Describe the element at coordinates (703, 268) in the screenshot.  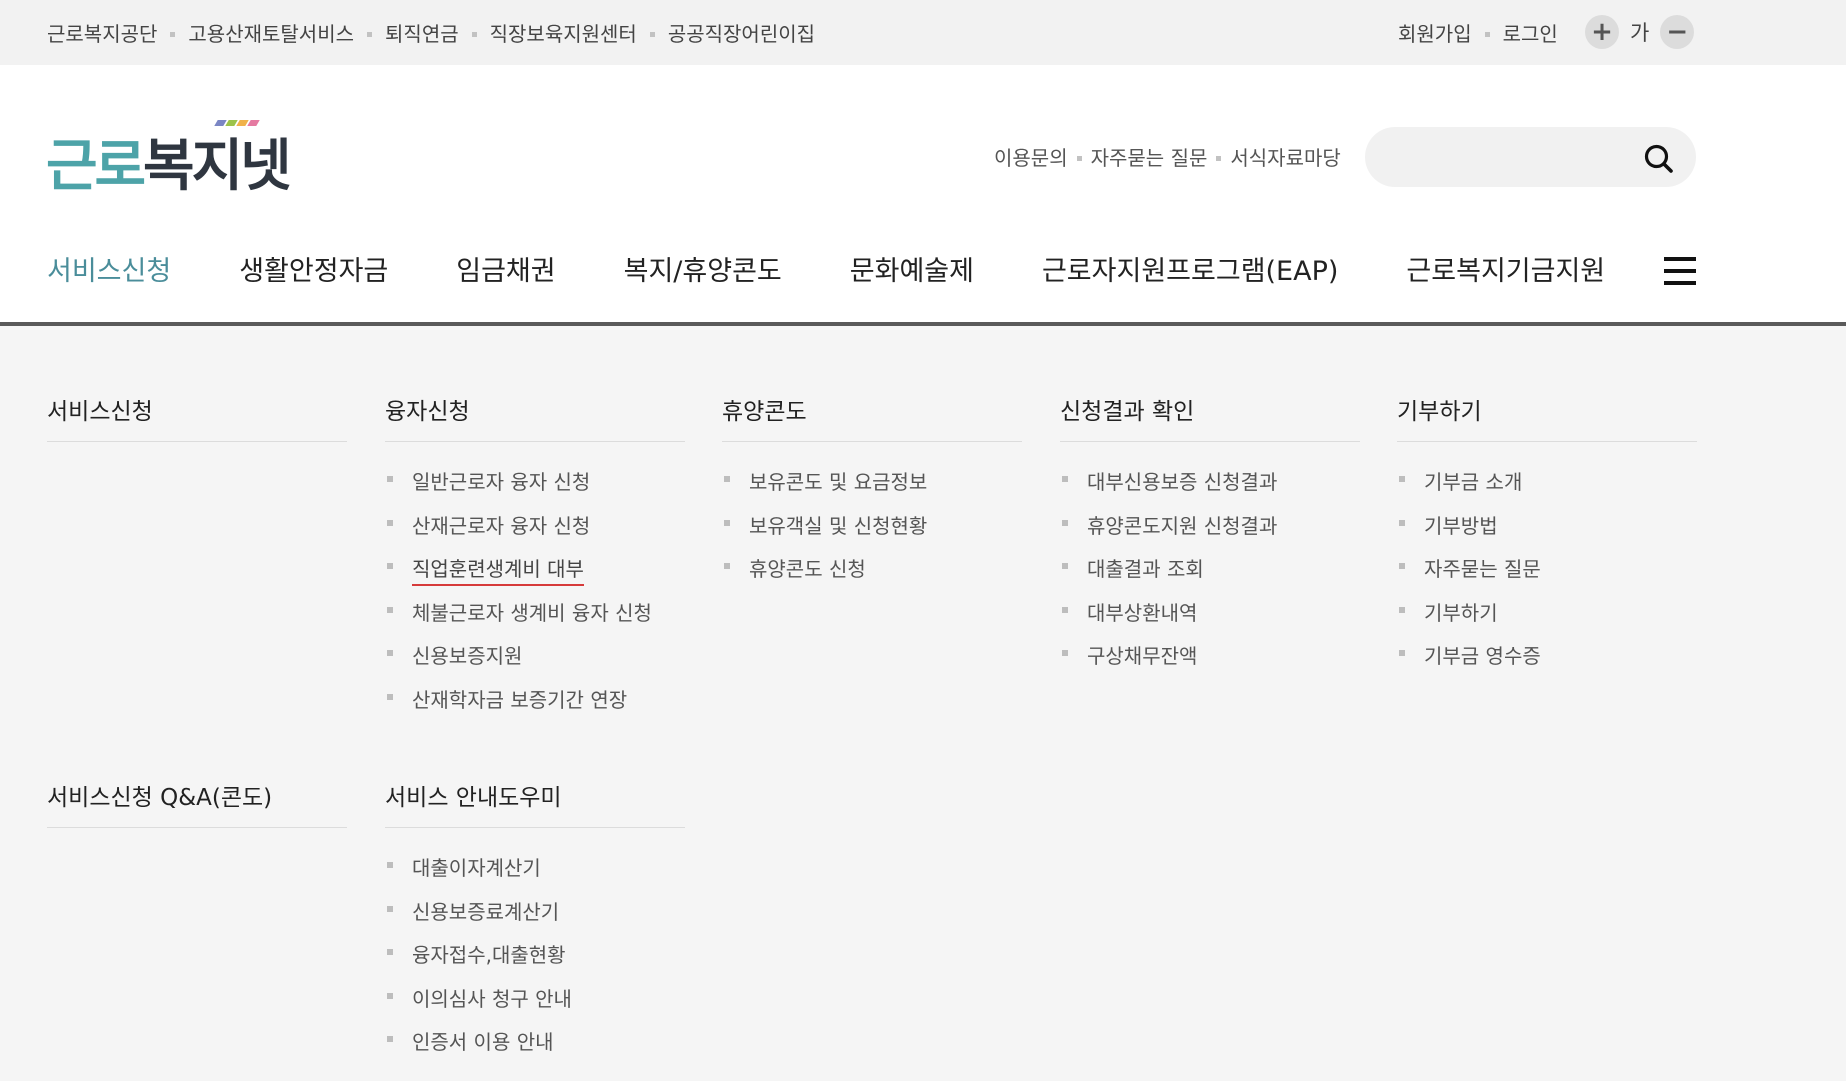
I see `gnb-item-welfare-condo: 복지/휴양콘도` at that location.